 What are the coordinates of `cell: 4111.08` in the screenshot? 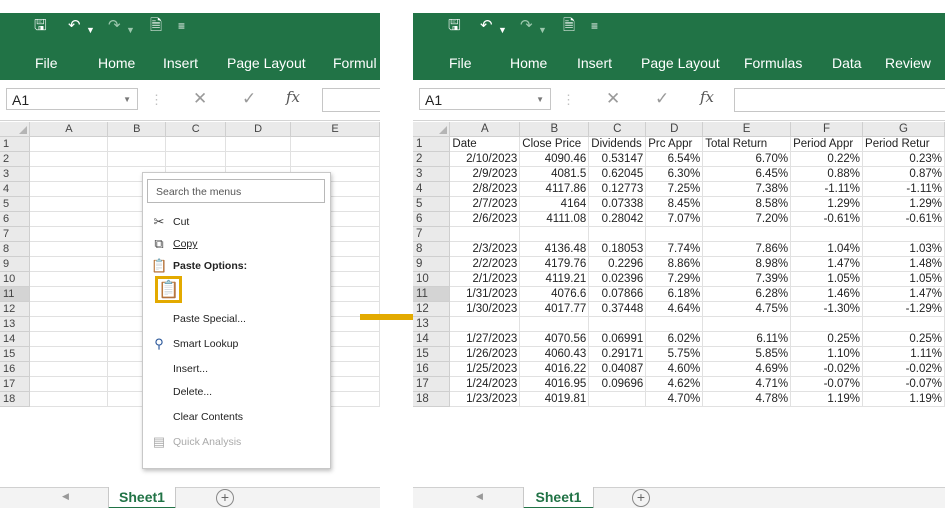 It's located at (554, 219).